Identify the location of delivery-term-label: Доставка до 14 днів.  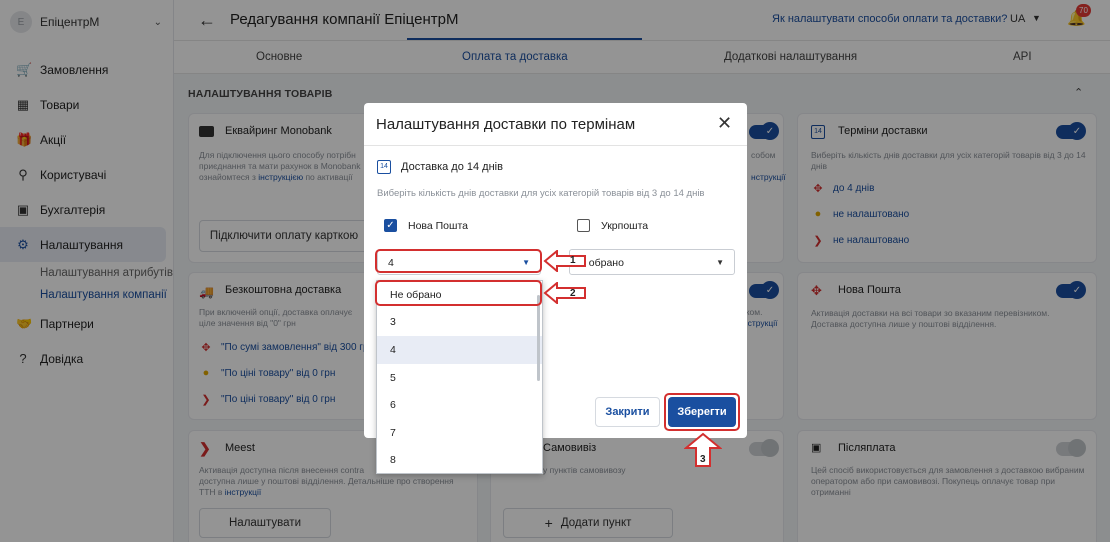
(452, 167).